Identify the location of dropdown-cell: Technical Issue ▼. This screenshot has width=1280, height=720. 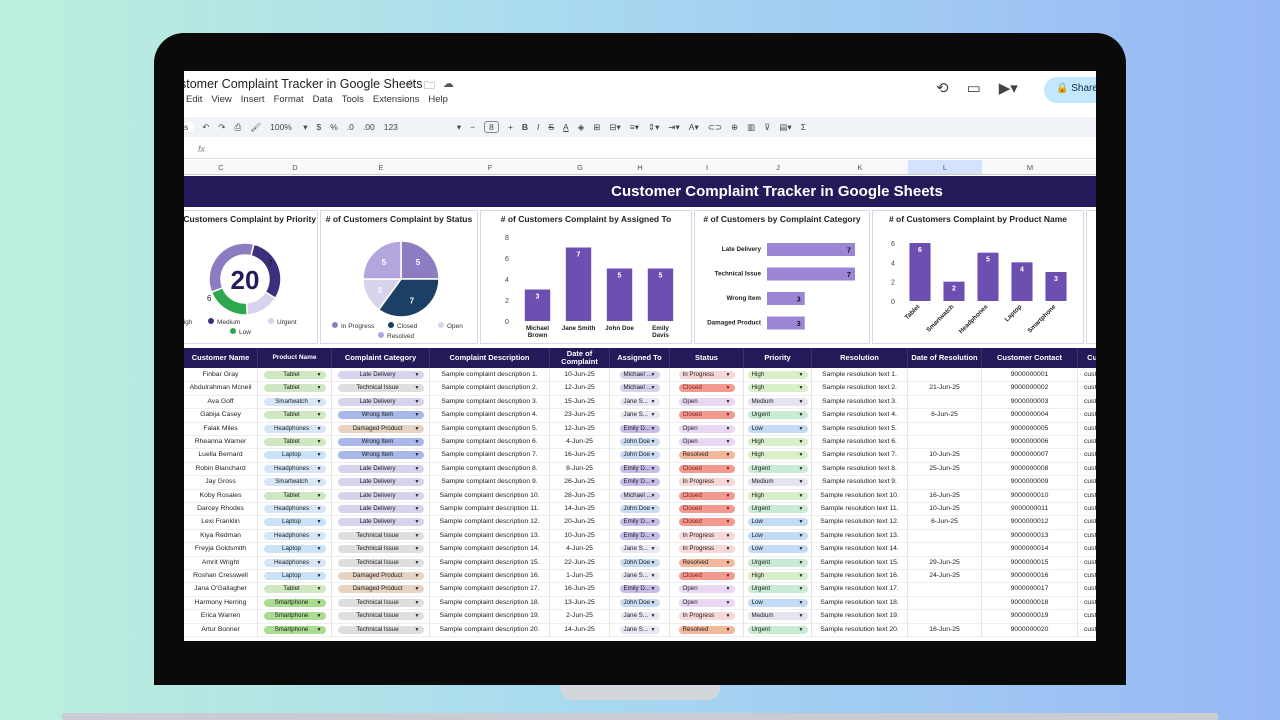
(381, 536).